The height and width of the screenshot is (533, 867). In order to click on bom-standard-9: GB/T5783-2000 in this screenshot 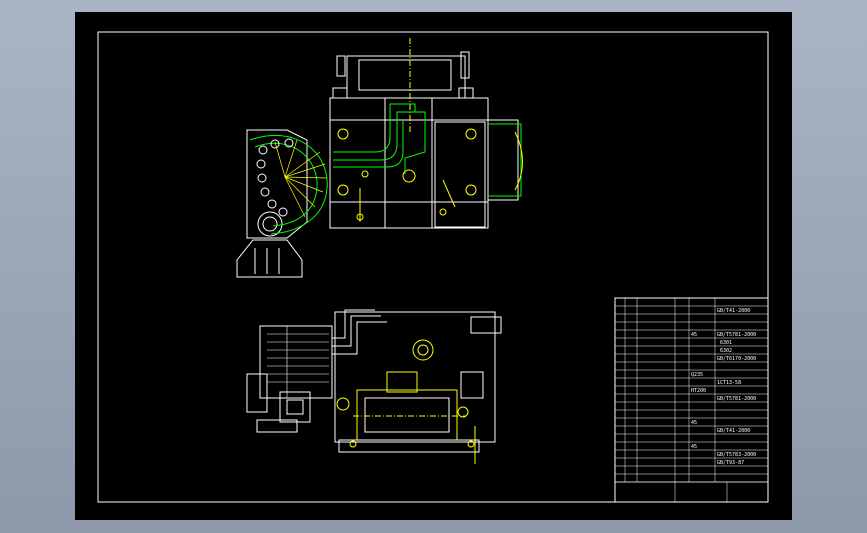, I will do `click(736, 455)`.